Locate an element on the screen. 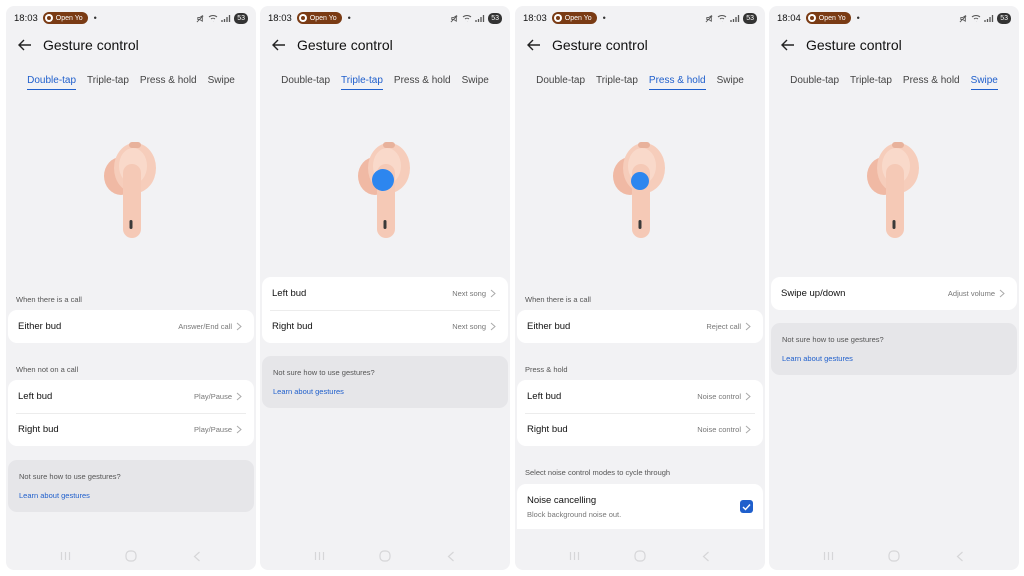 The width and height of the screenshot is (1024, 576). row-label: Swipe up/down is located at coordinates (813, 293).